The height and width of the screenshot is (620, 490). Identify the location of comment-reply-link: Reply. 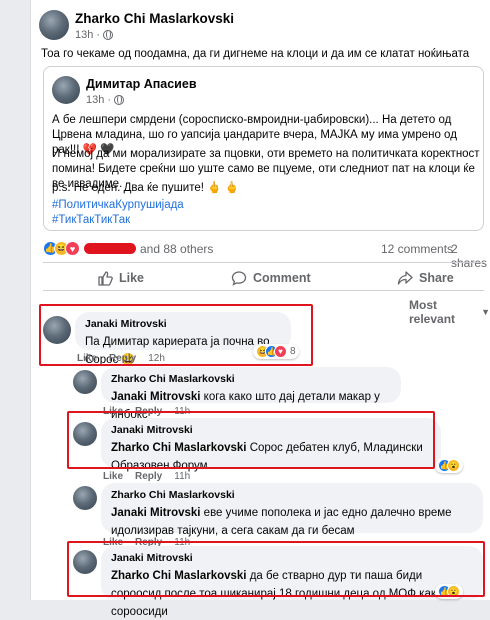
(148, 476).